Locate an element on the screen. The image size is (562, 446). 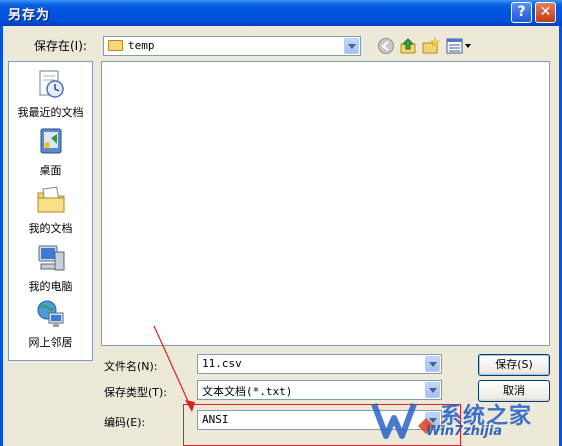
places-bar: 我最近的文档 桌面 我的文档 我的电脑 网上邻居 is located at coordinates (50, 211).